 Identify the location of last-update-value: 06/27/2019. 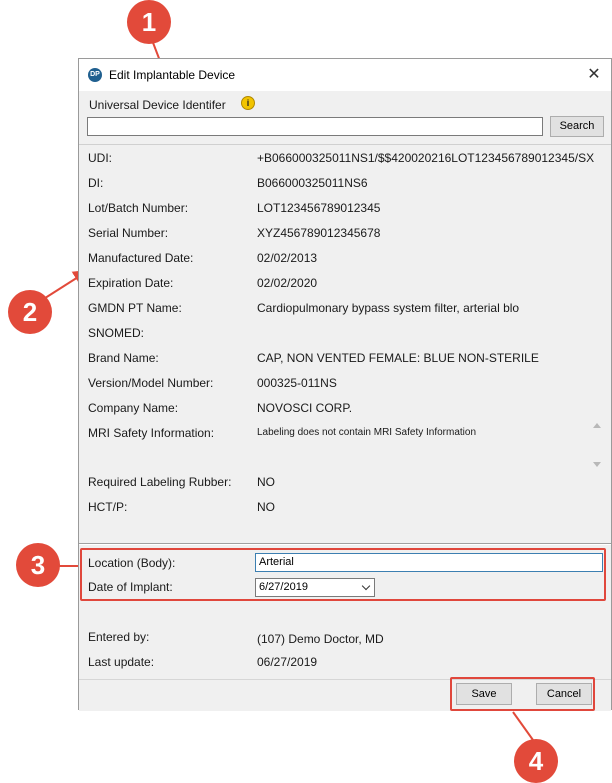
(287, 662).